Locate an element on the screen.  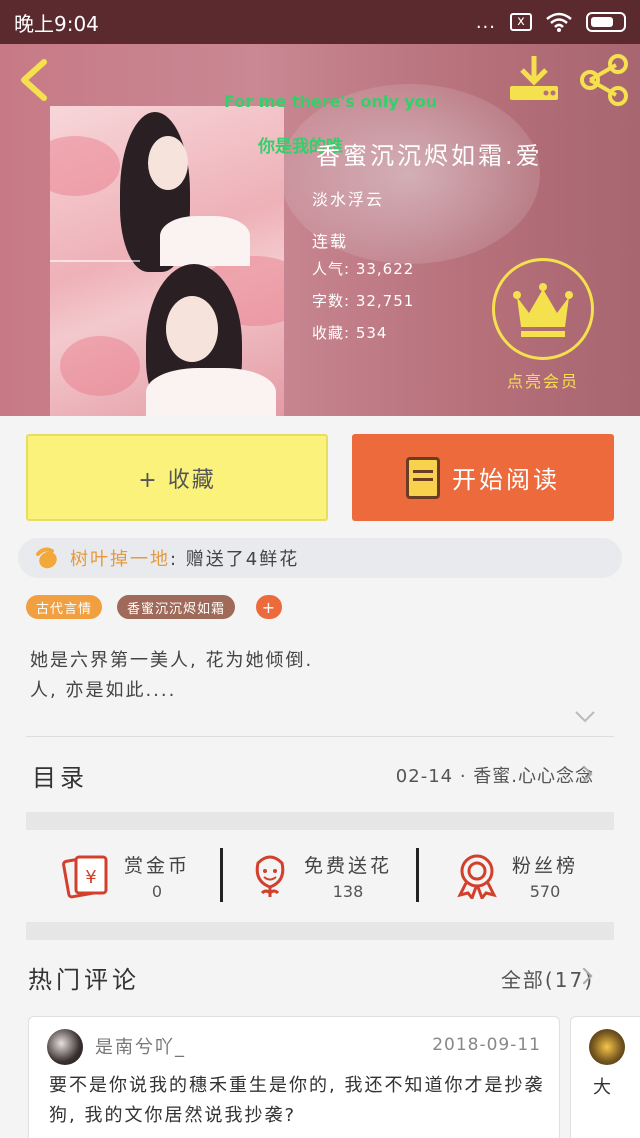
vip-label: 点亮会员 is located at coordinates (543, 380).